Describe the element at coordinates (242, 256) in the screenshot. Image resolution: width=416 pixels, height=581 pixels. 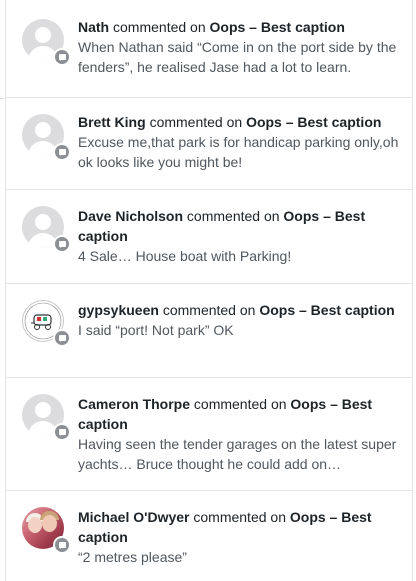
I see `comment-excerpt: 4 Sale… House boat with Parking!` at that location.